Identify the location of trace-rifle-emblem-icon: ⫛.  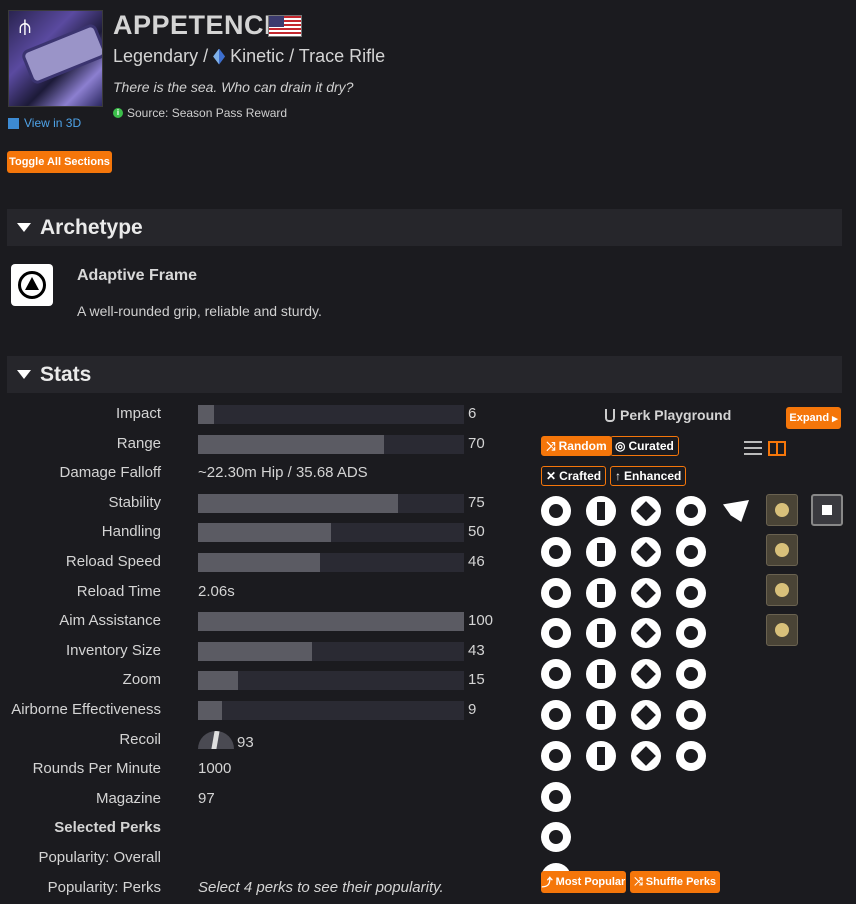
(25, 27).